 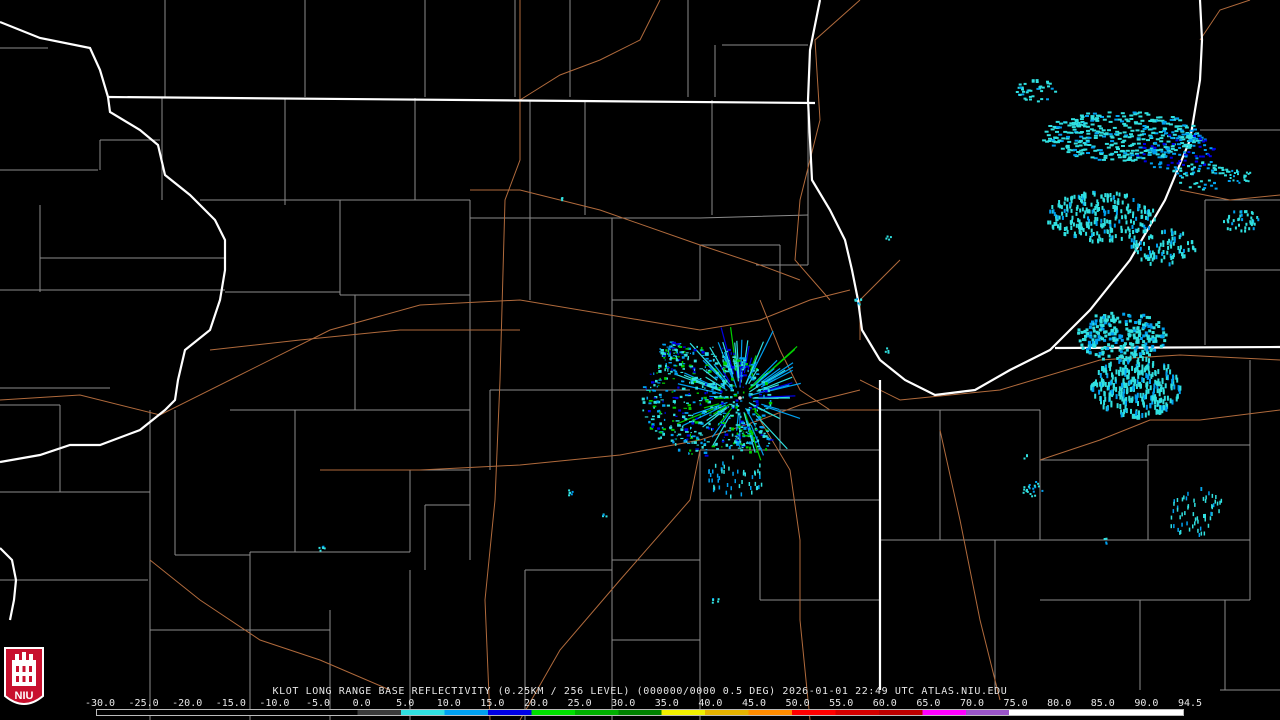 I want to click on colorbar-tick: 15.0, so click(x=492, y=703).